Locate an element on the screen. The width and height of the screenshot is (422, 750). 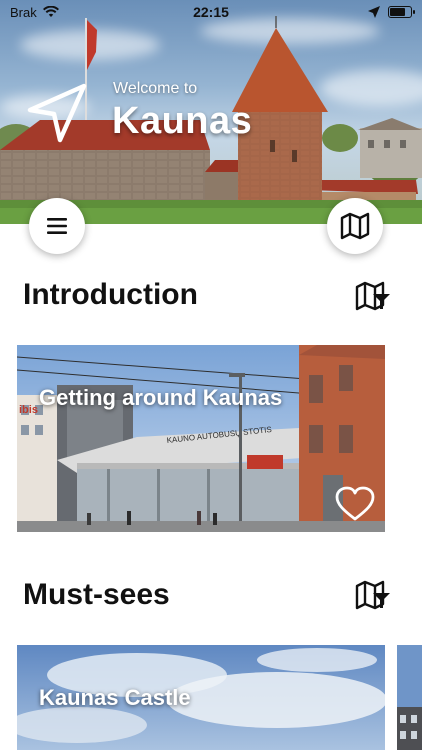
hero-subtitle: Welcome to is located at coordinates (155, 88).